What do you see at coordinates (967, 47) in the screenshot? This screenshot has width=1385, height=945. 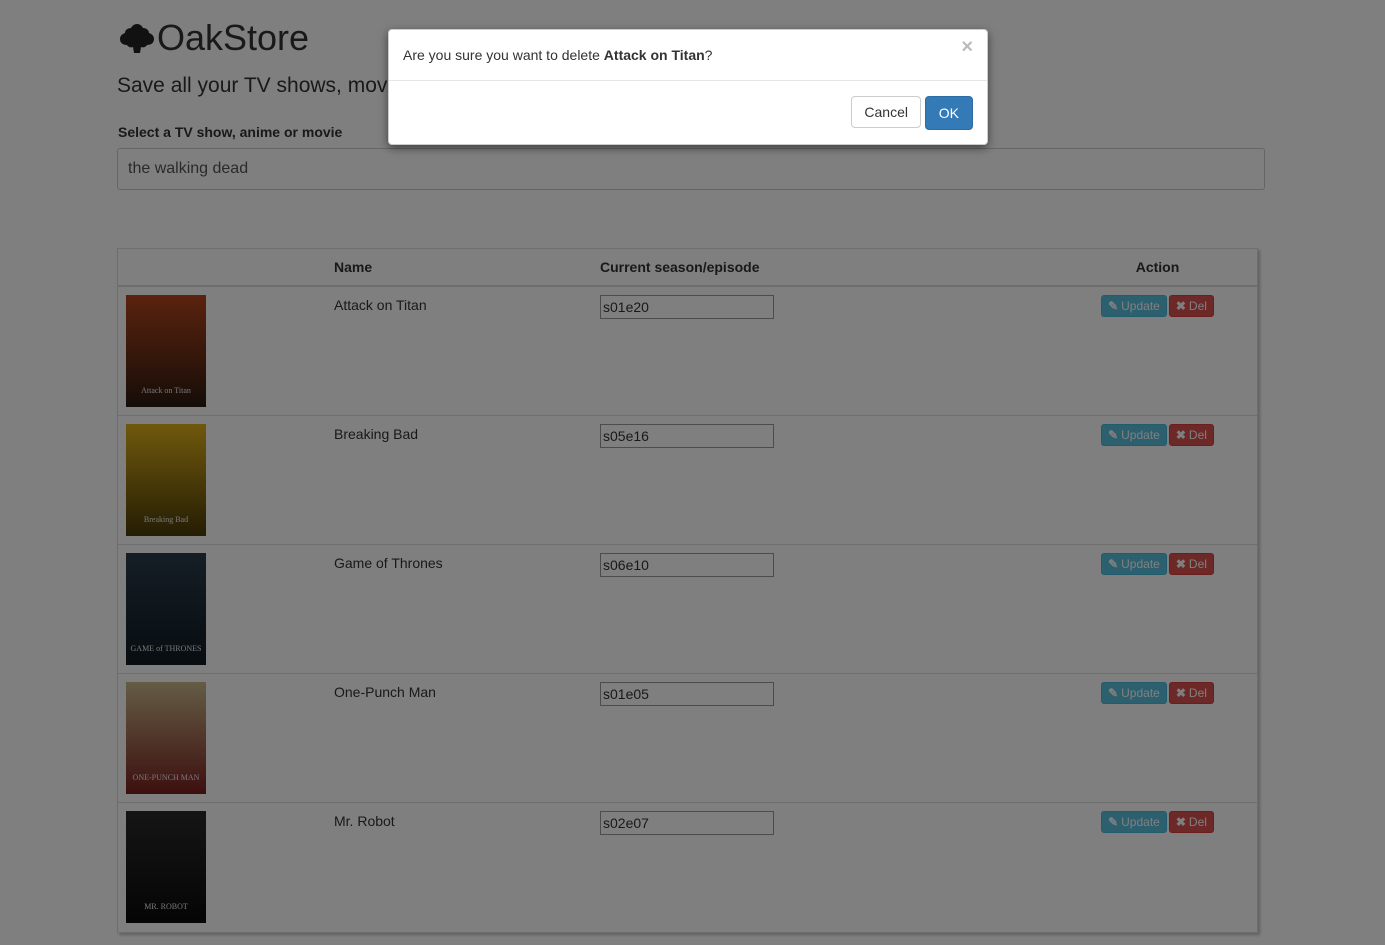 I see `close-icon: ×` at bounding box center [967, 47].